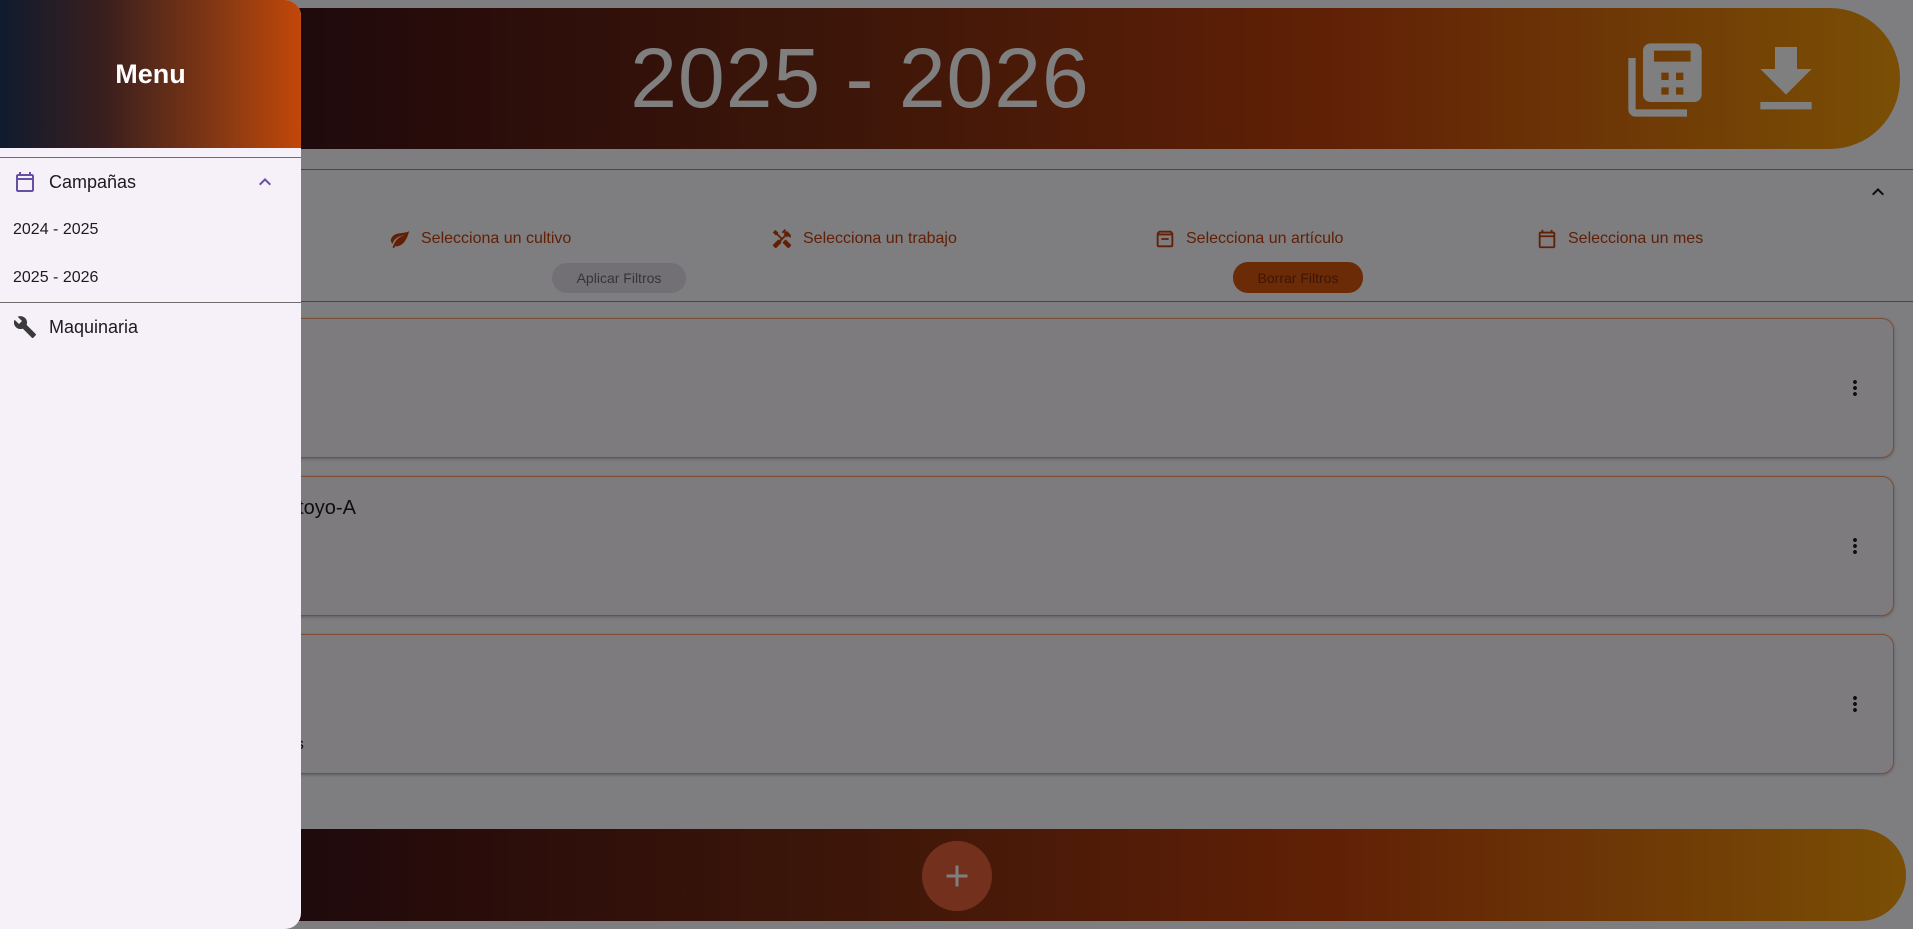 This screenshot has height=929, width=1913. What do you see at coordinates (94, 326) in the screenshot?
I see `menu-item-label: Maquinaria` at bounding box center [94, 326].